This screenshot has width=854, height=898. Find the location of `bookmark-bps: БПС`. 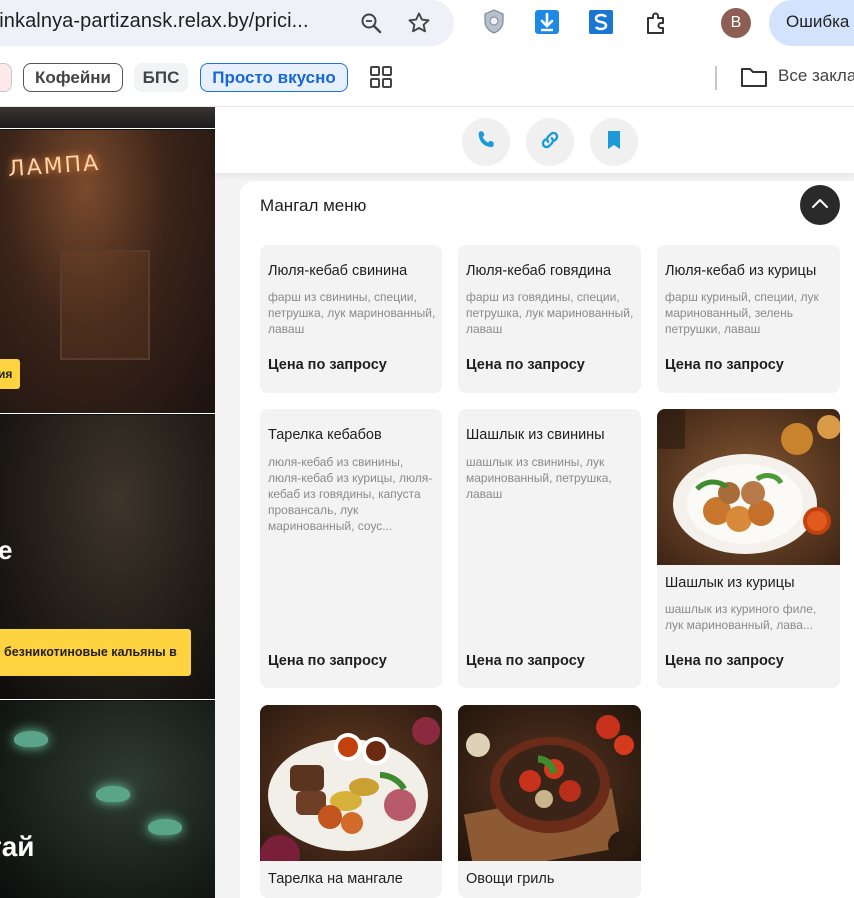

bookmark-bps: БПС is located at coordinates (161, 77).